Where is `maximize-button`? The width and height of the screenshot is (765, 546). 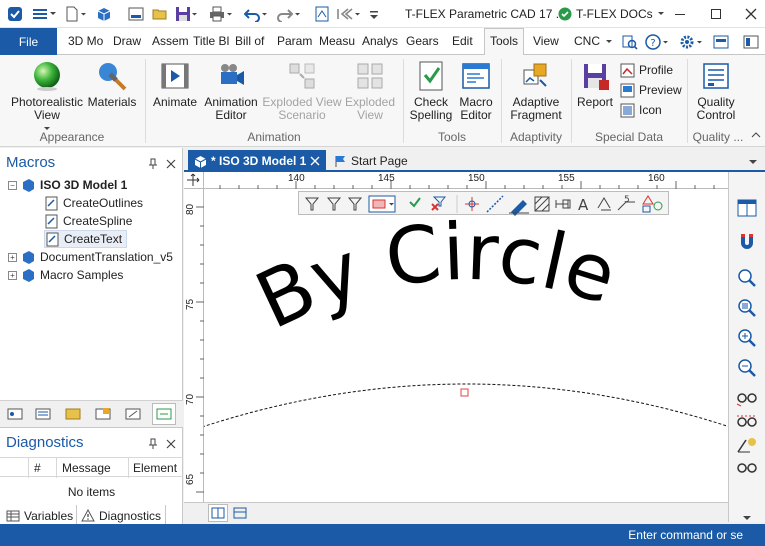 maximize-button is located at coordinates (716, 14).